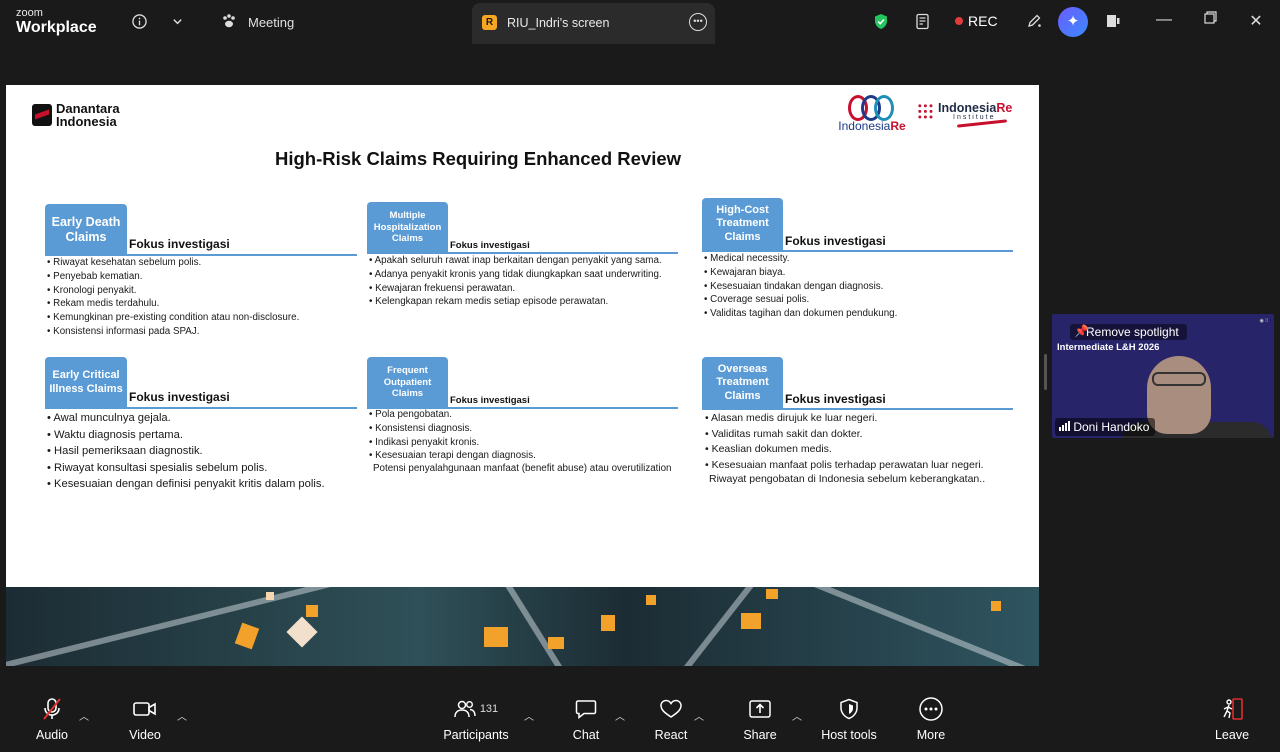 The height and width of the screenshot is (752, 1280). Describe the element at coordinates (145, 709) in the screenshot. I see `video-camera-icon` at that location.